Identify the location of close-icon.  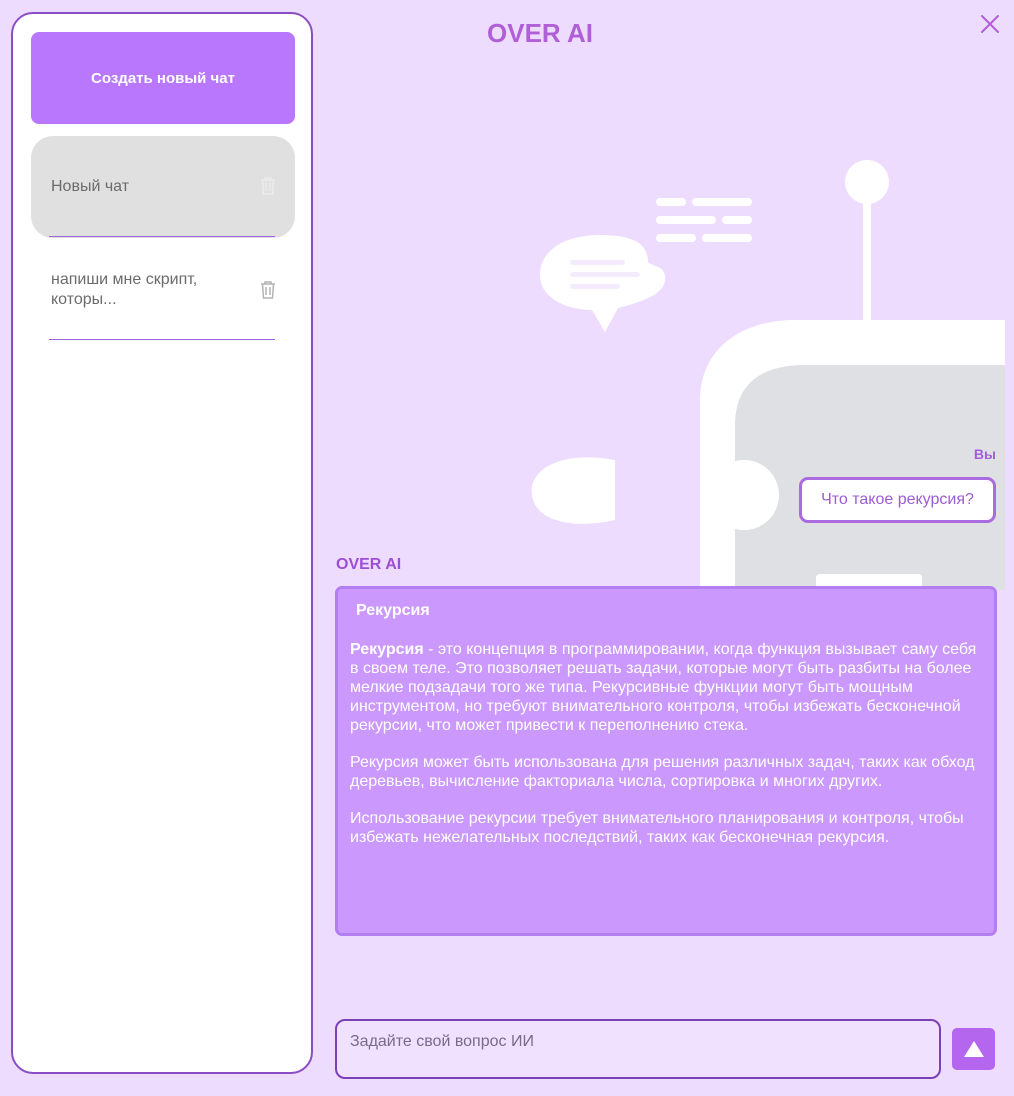
(990, 24).